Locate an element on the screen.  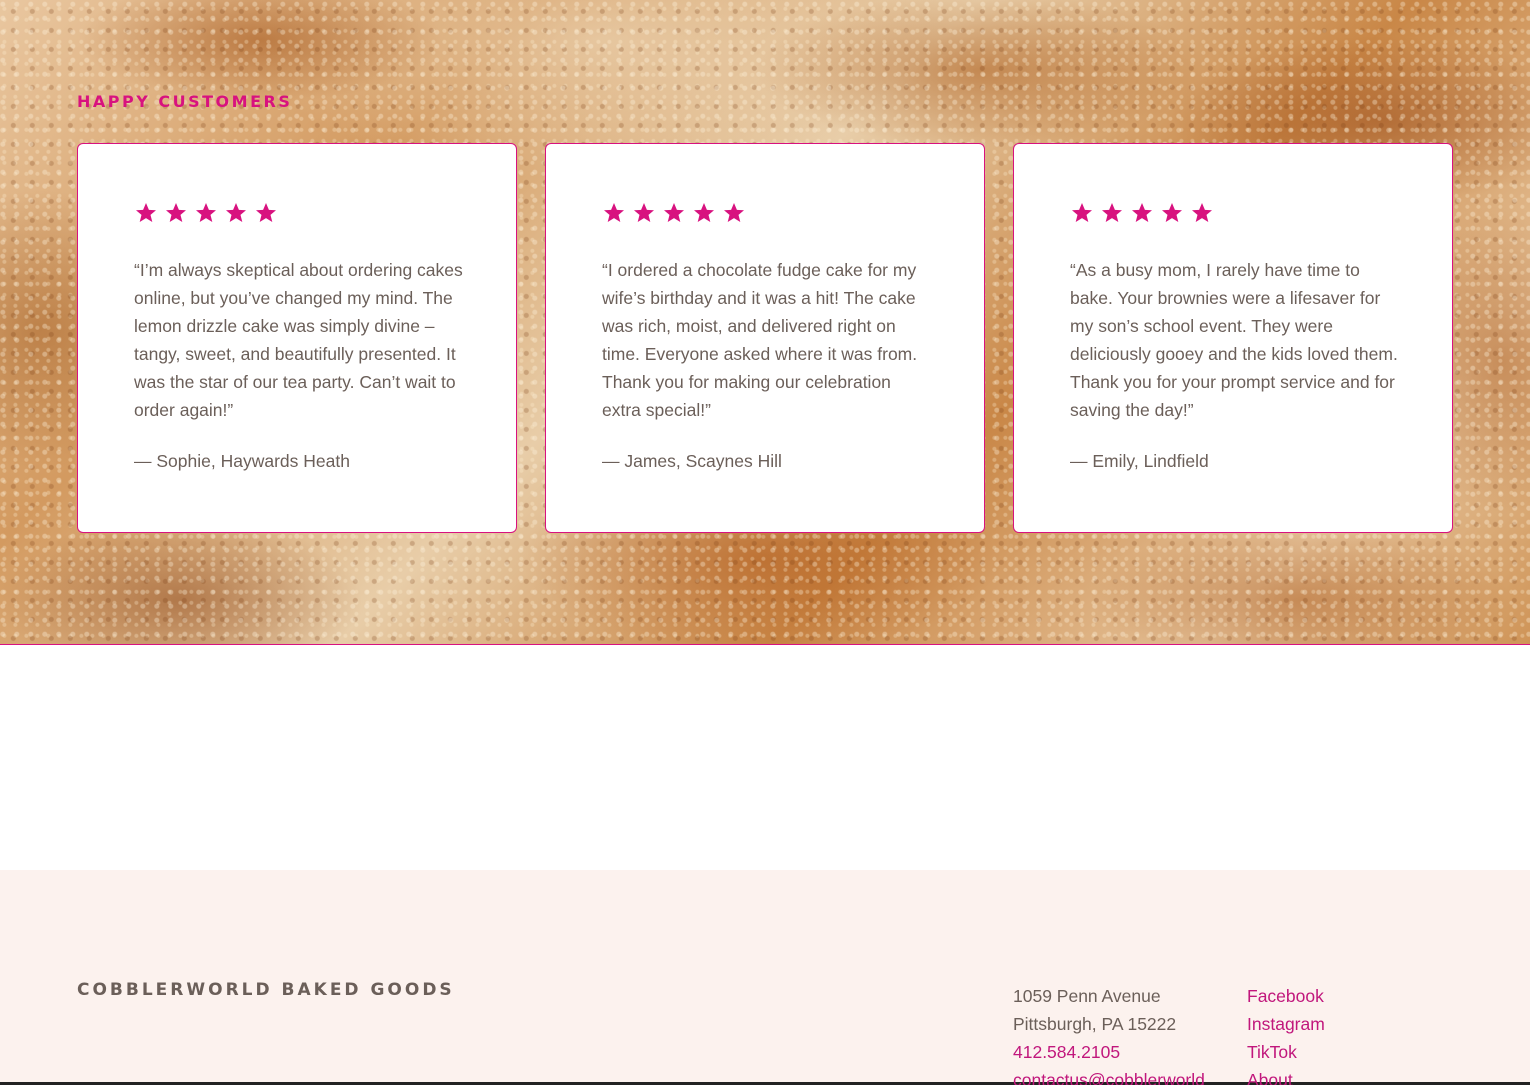
about-link: About is located at coordinates (1286, 1075).